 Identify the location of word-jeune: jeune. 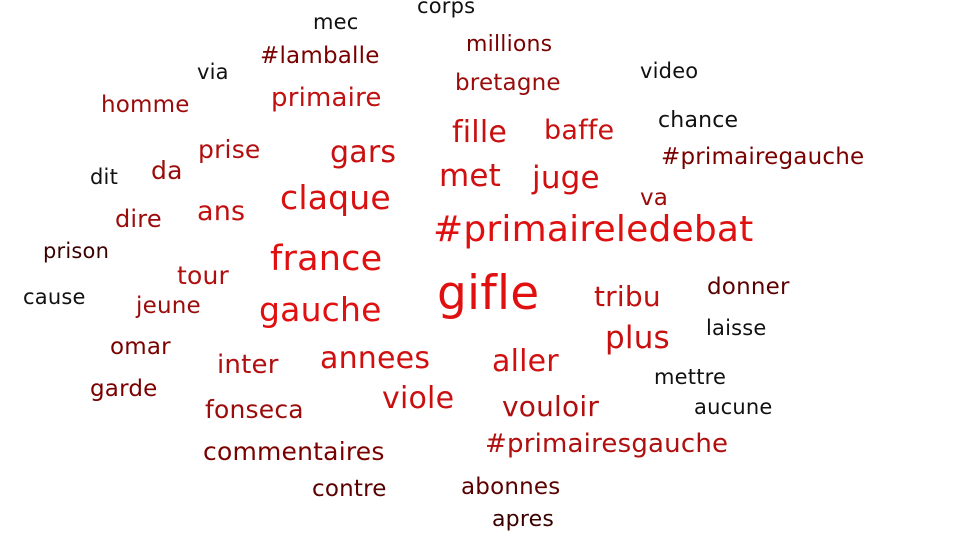
(168, 306).